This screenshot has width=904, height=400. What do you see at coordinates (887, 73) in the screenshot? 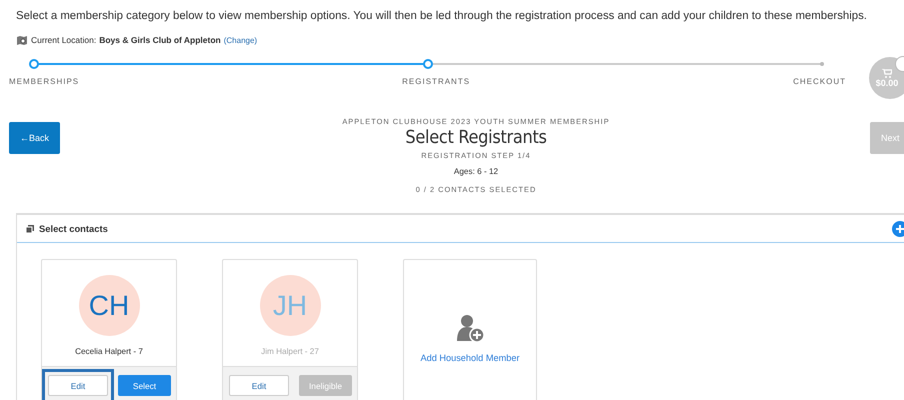
I see `cart-icon` at bounding box center [887, 73].